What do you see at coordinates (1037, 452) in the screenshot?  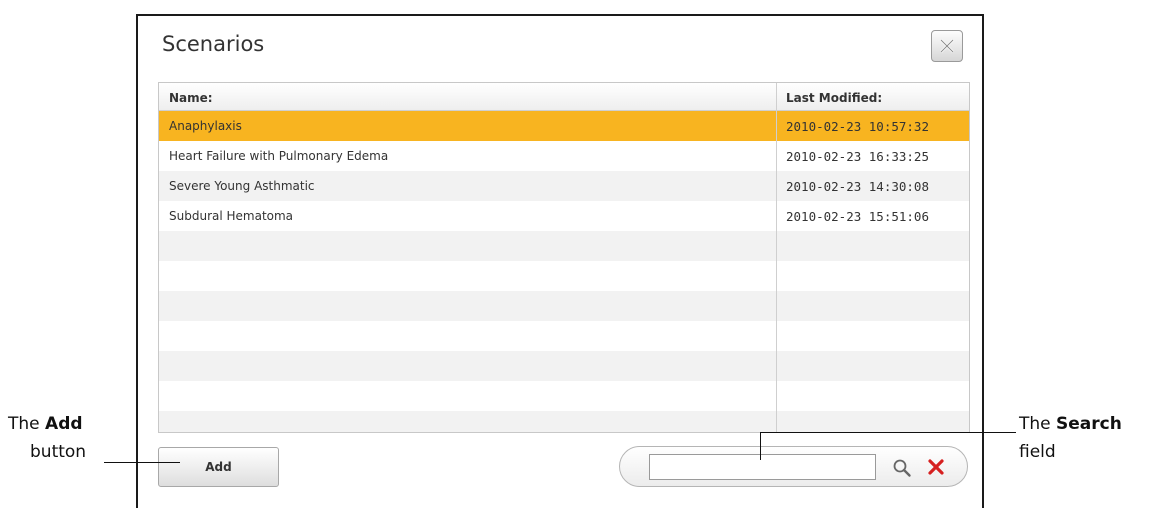 I see `search-annotation-line2: field` at bounding box center [1037, 452].